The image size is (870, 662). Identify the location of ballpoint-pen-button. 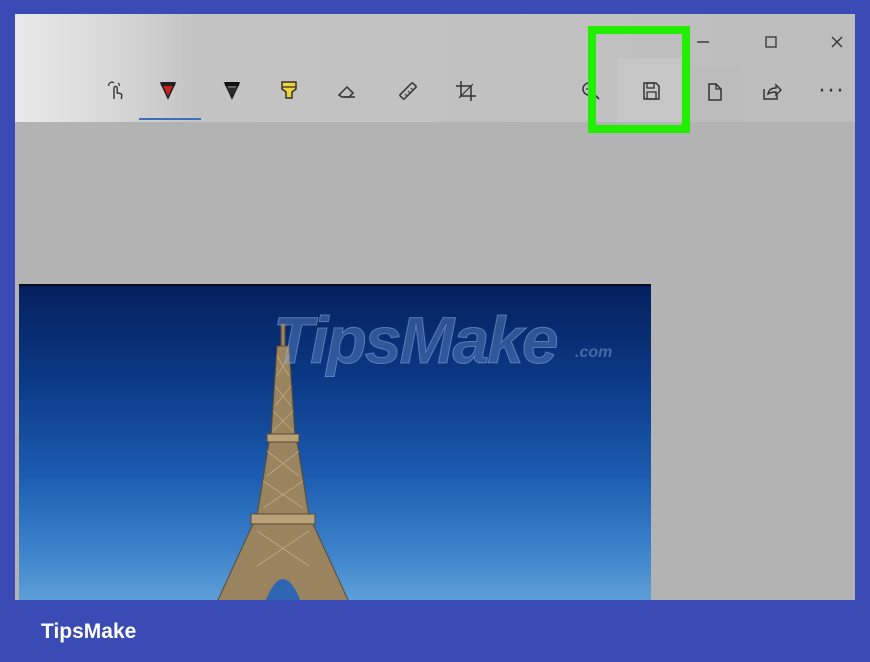
(168, 91).